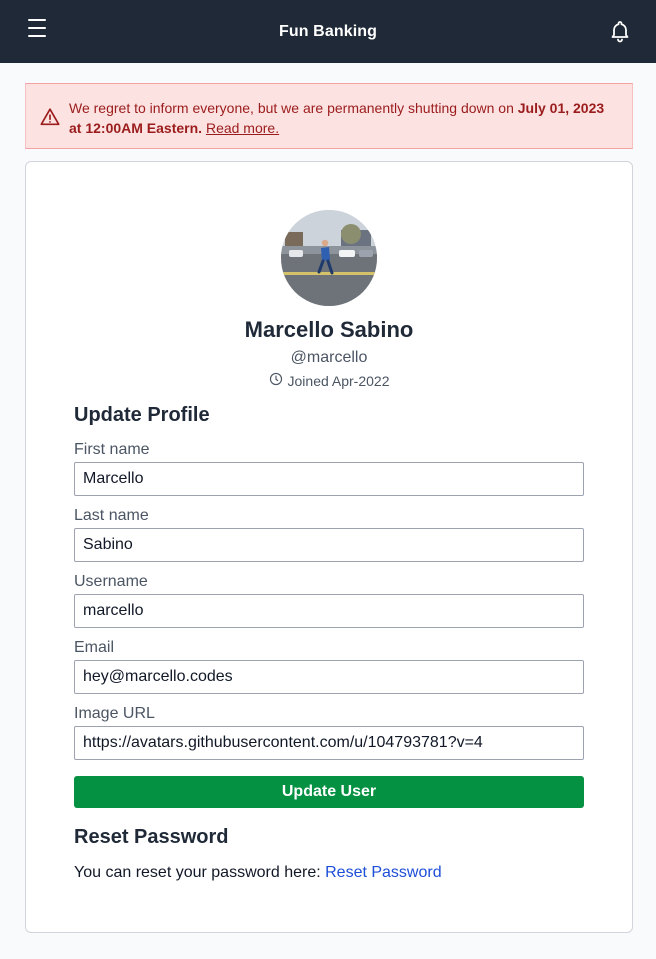 This screenshot has height=959, width=656. Describe the element at coordinates (329, 258) in the screenshot. I see `profile-avatar` at that location.